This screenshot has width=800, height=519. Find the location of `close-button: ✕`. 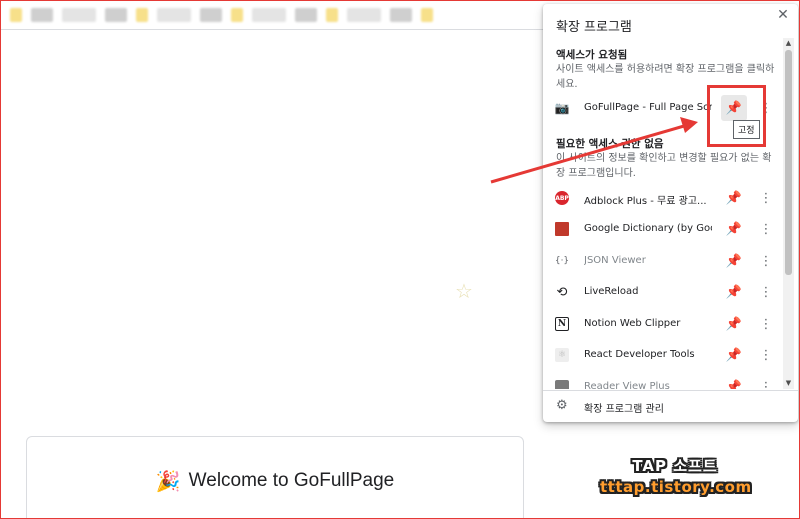

close-button: ✕ is located at coordinates (783, 15).